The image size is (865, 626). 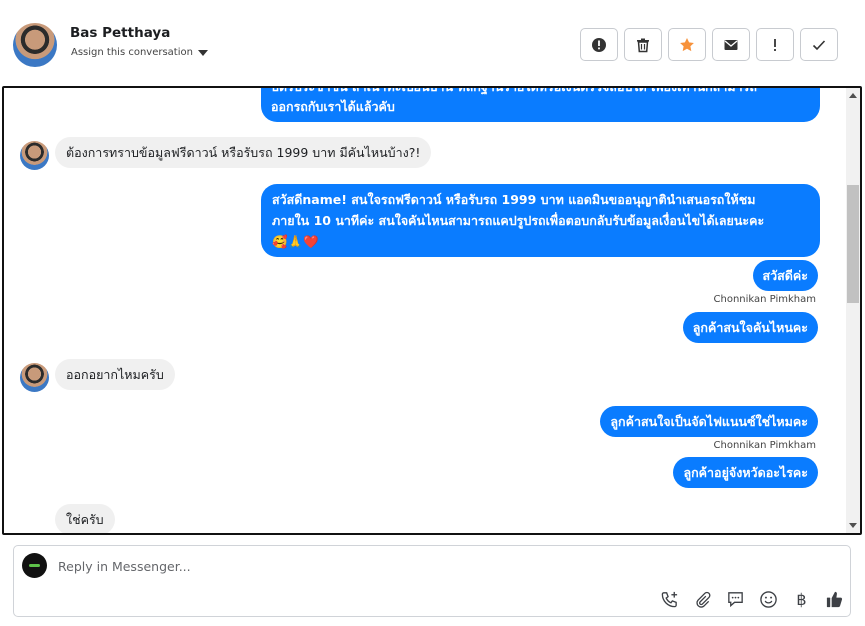 I want to click on done-button, so click(x=819, y=44).